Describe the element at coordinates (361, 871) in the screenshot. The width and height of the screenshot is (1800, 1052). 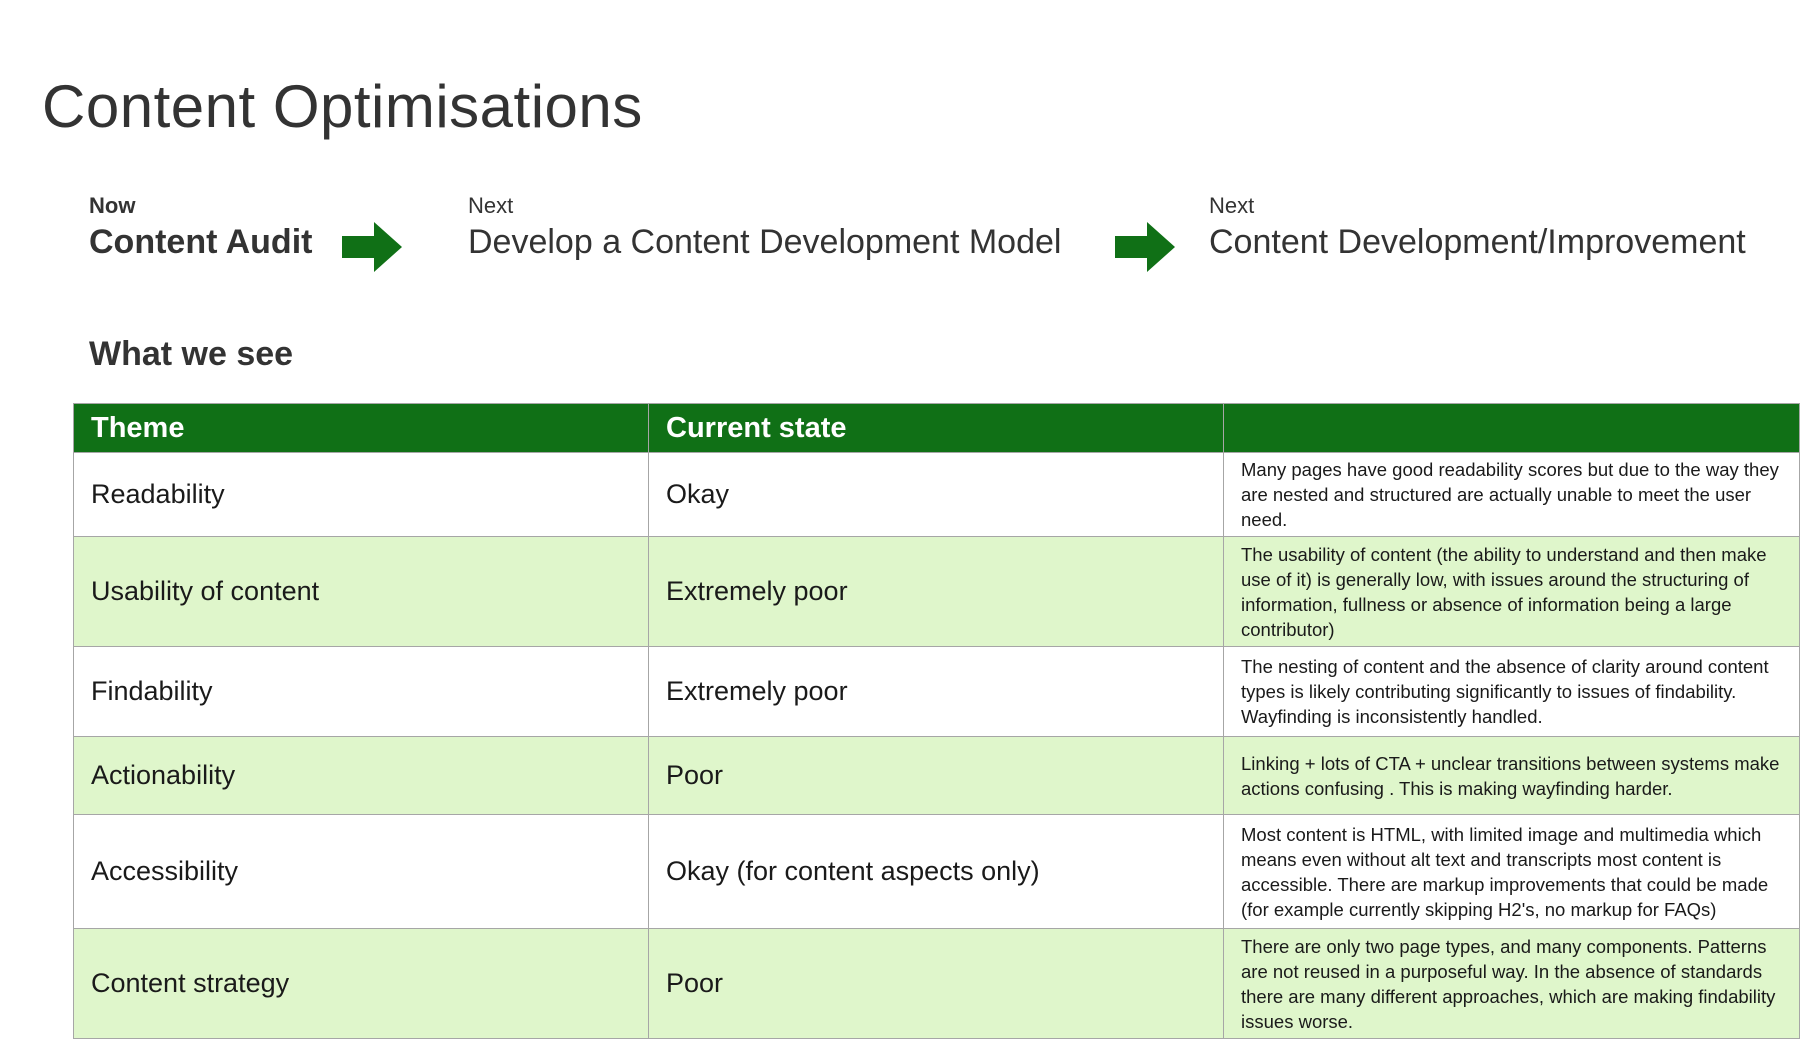
I see `theme-cell: Accessibility` at that location.